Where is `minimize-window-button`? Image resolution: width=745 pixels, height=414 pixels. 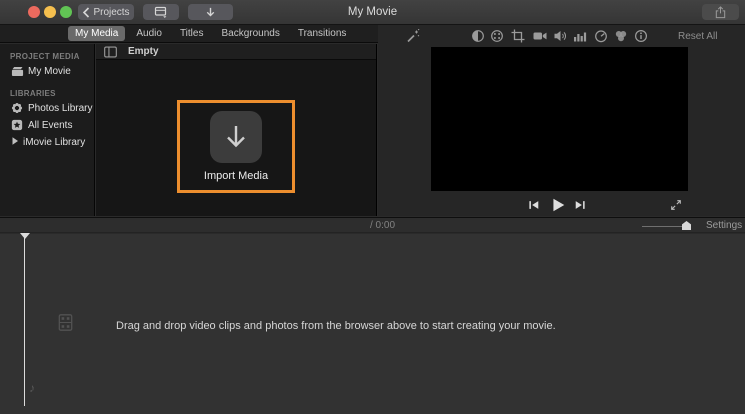 minimize-window-button is located at coordinates (50, 12).